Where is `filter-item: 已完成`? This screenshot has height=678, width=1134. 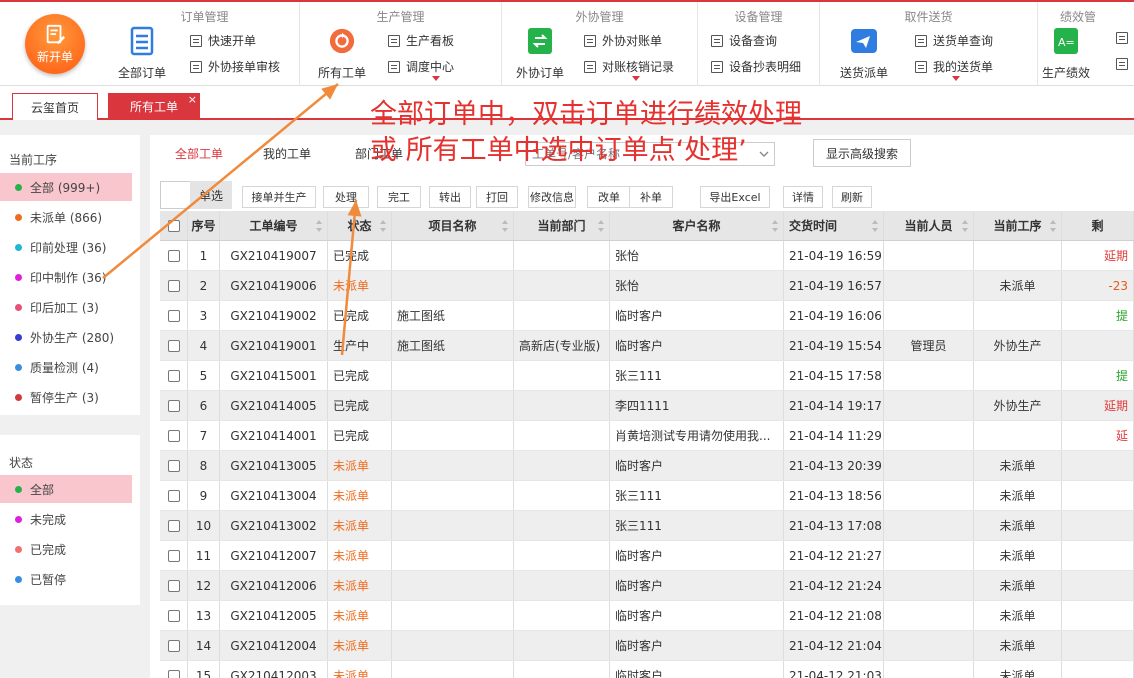
filter-item: 已完成 is located at coordinates (66, 549).